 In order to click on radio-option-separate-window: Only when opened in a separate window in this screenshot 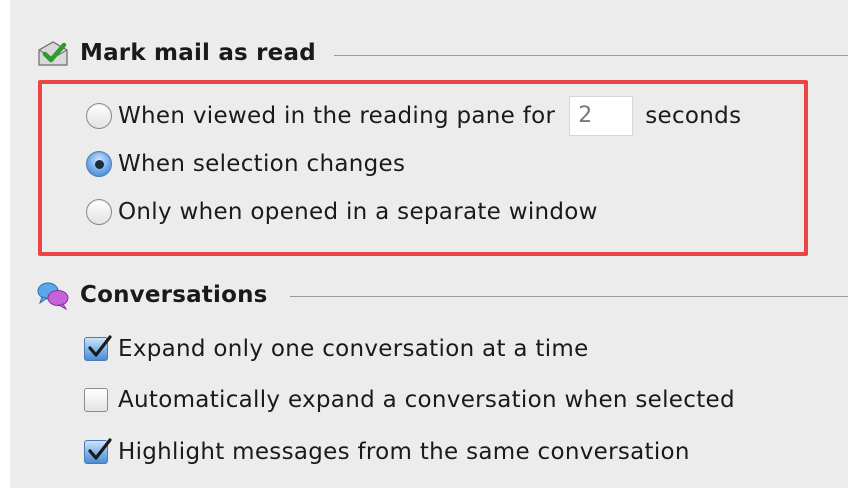, I will do `click(342, 212)`.